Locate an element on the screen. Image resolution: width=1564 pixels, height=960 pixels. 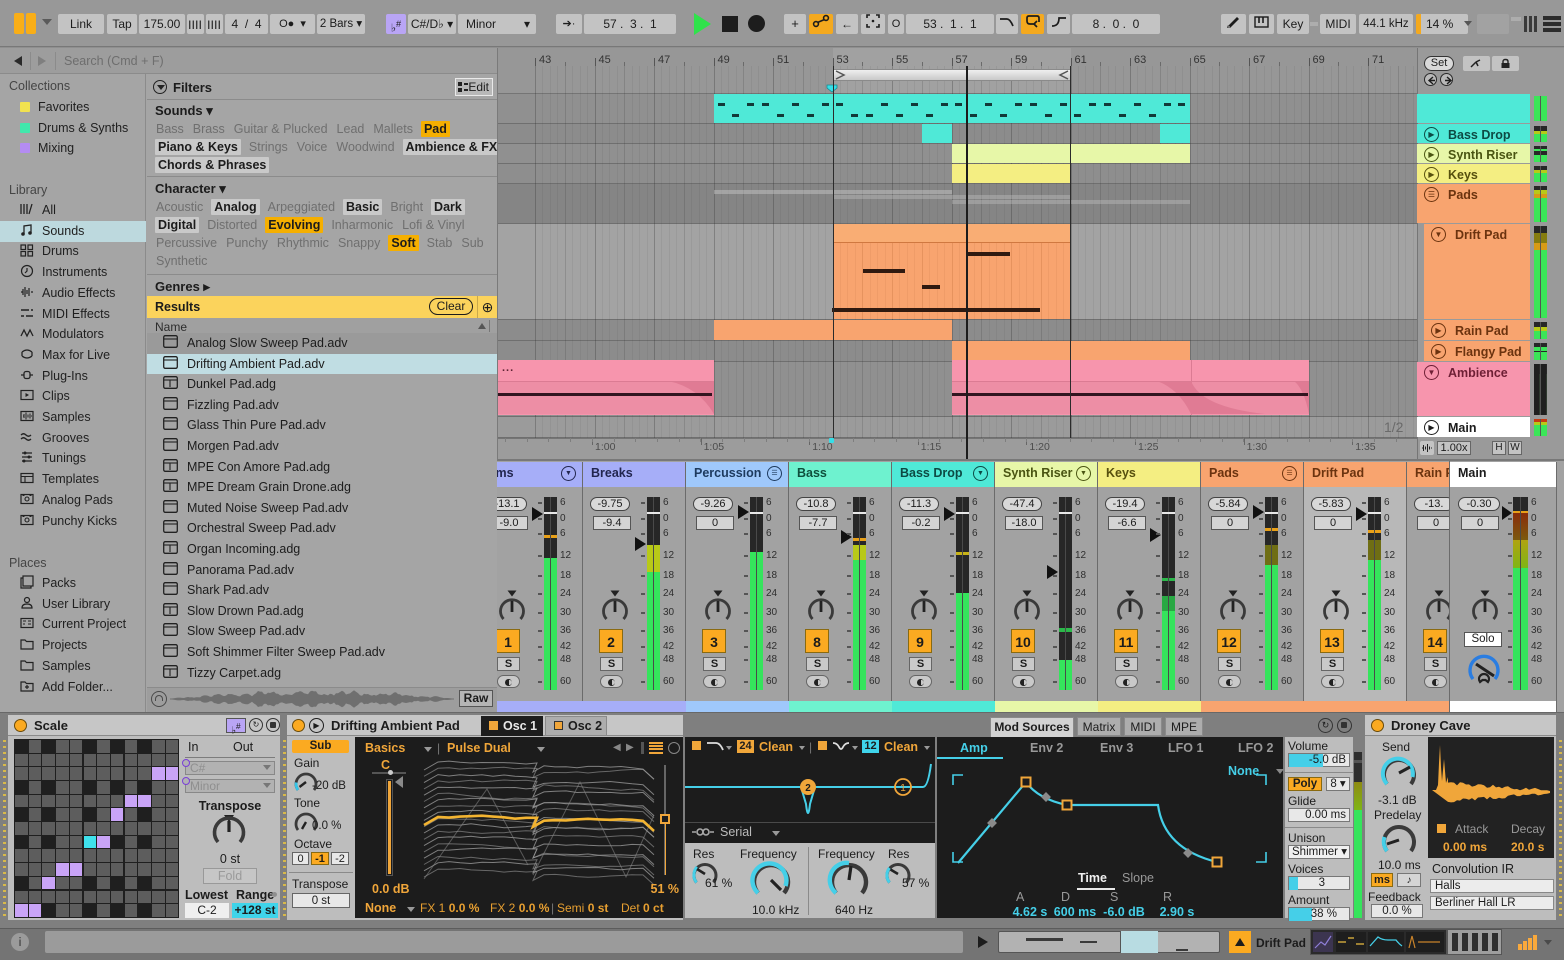
svg-text: 2 is located at coordinates (808, 788).